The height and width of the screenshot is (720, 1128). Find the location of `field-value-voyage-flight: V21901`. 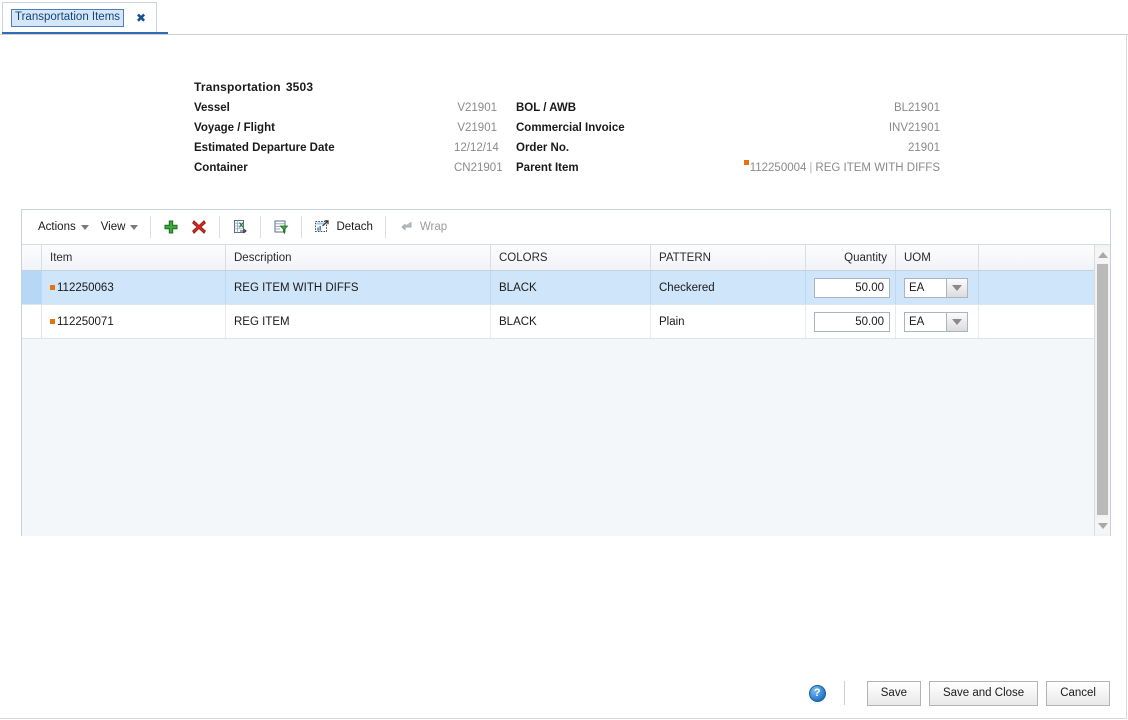

field-value-voyage-flight: V21901 is located at coordinates (477, 128).